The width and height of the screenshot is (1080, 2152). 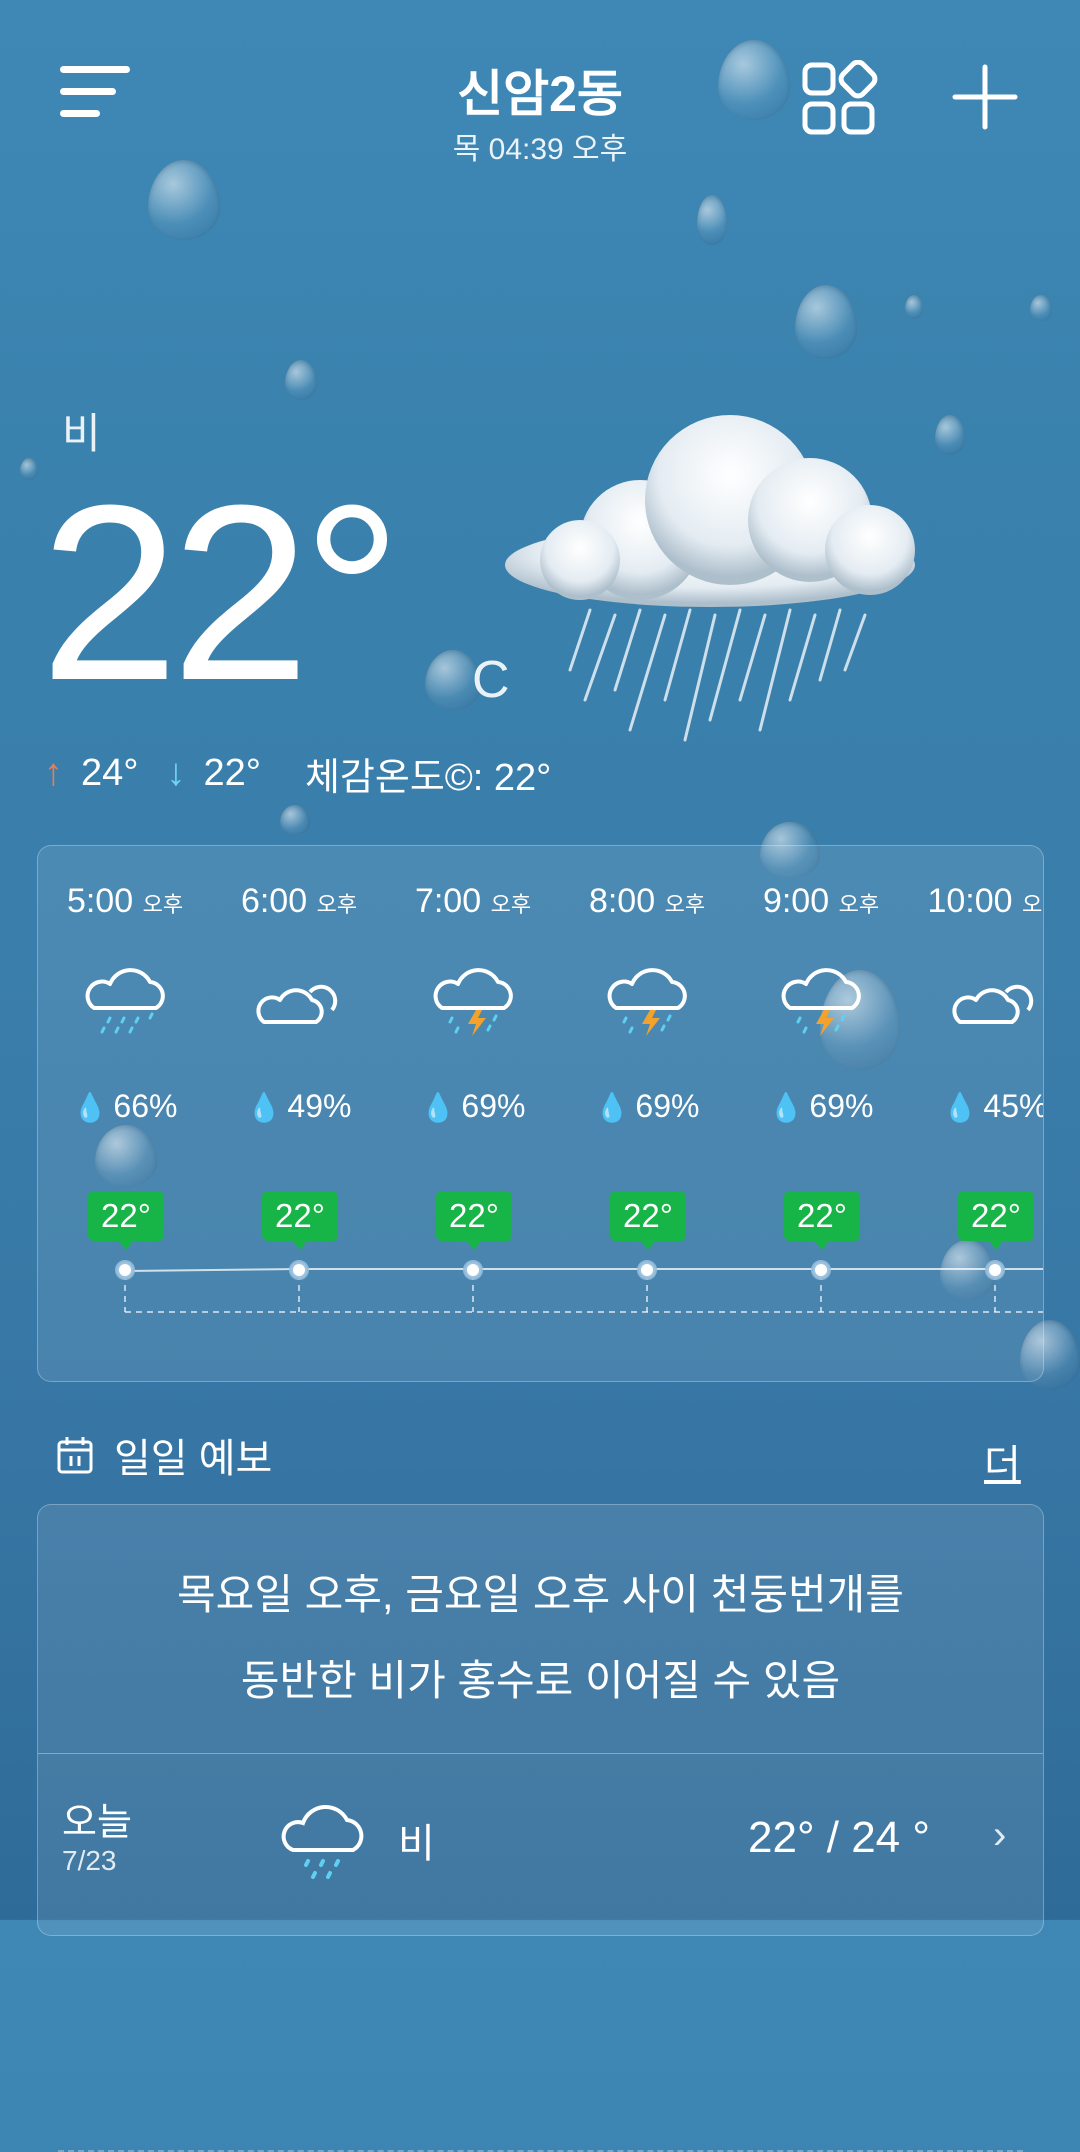 I want to click on local-time: 목 04:39 오후, so click(x=540, y=149).